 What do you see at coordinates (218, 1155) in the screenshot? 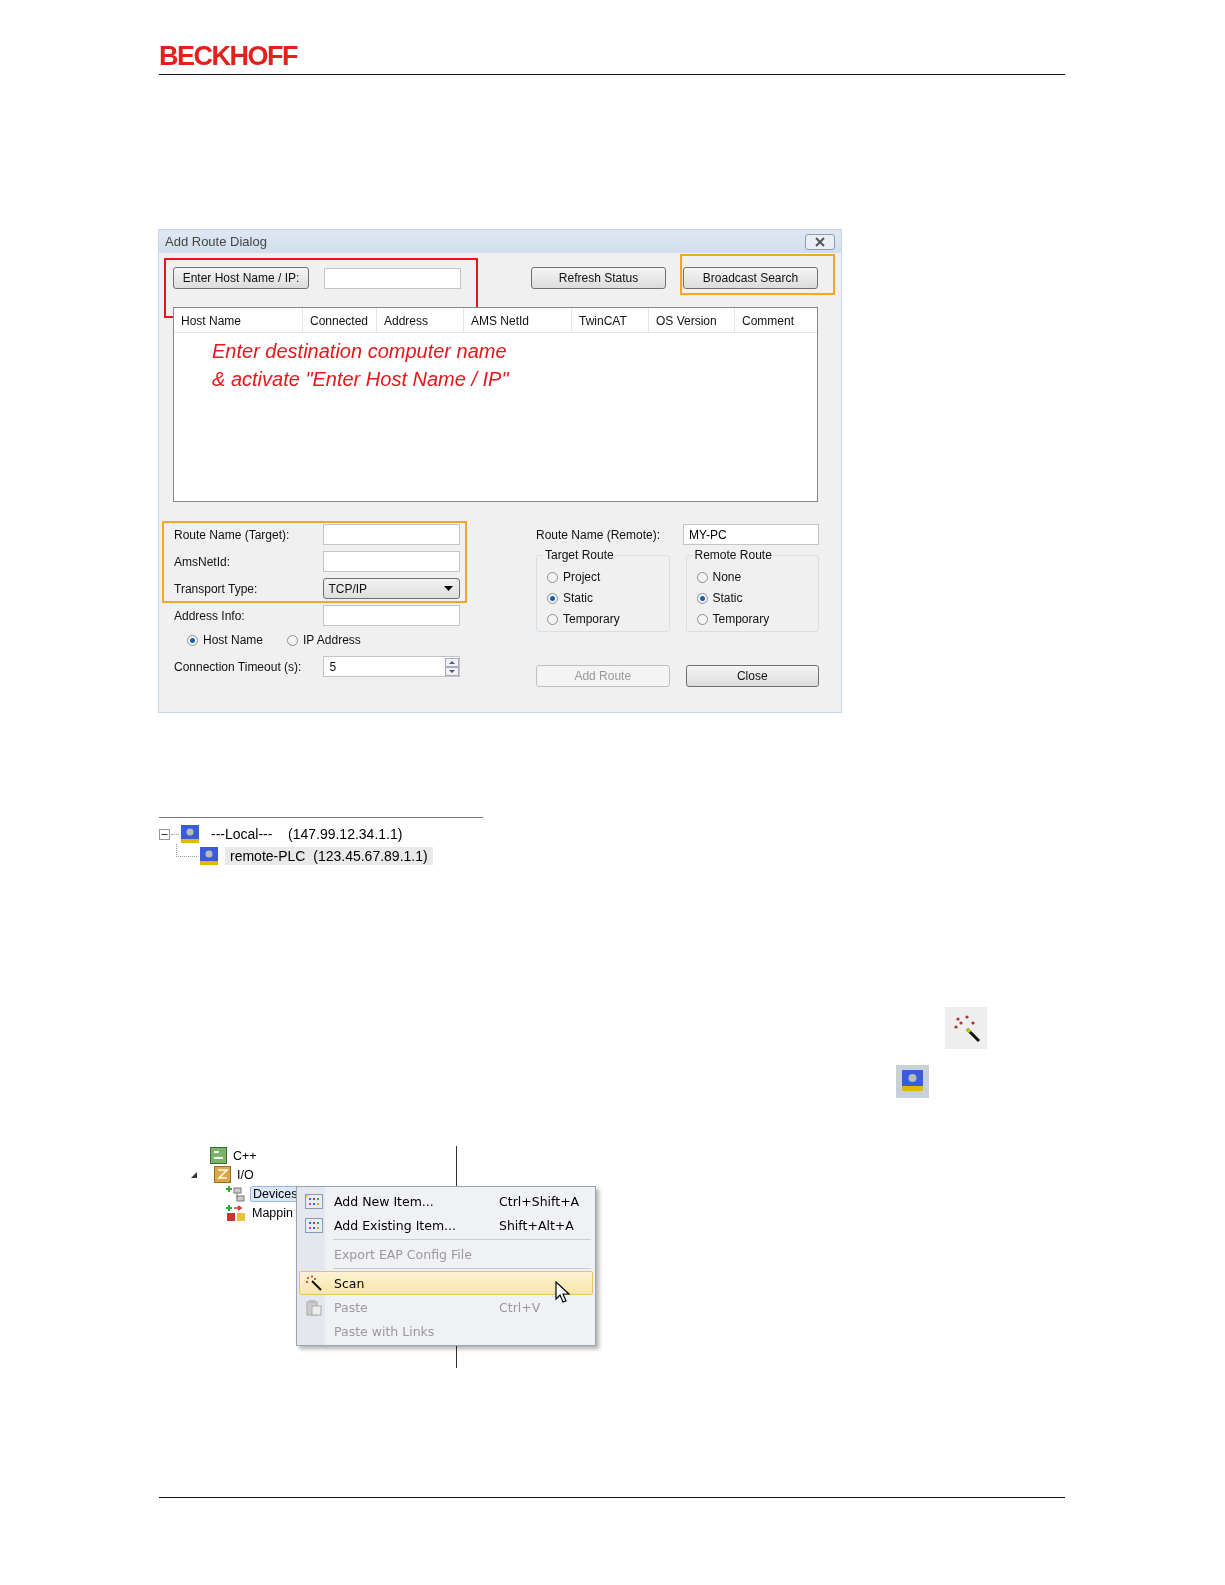
I see `cpp-project-icon` at bounding box center [218, 1155].